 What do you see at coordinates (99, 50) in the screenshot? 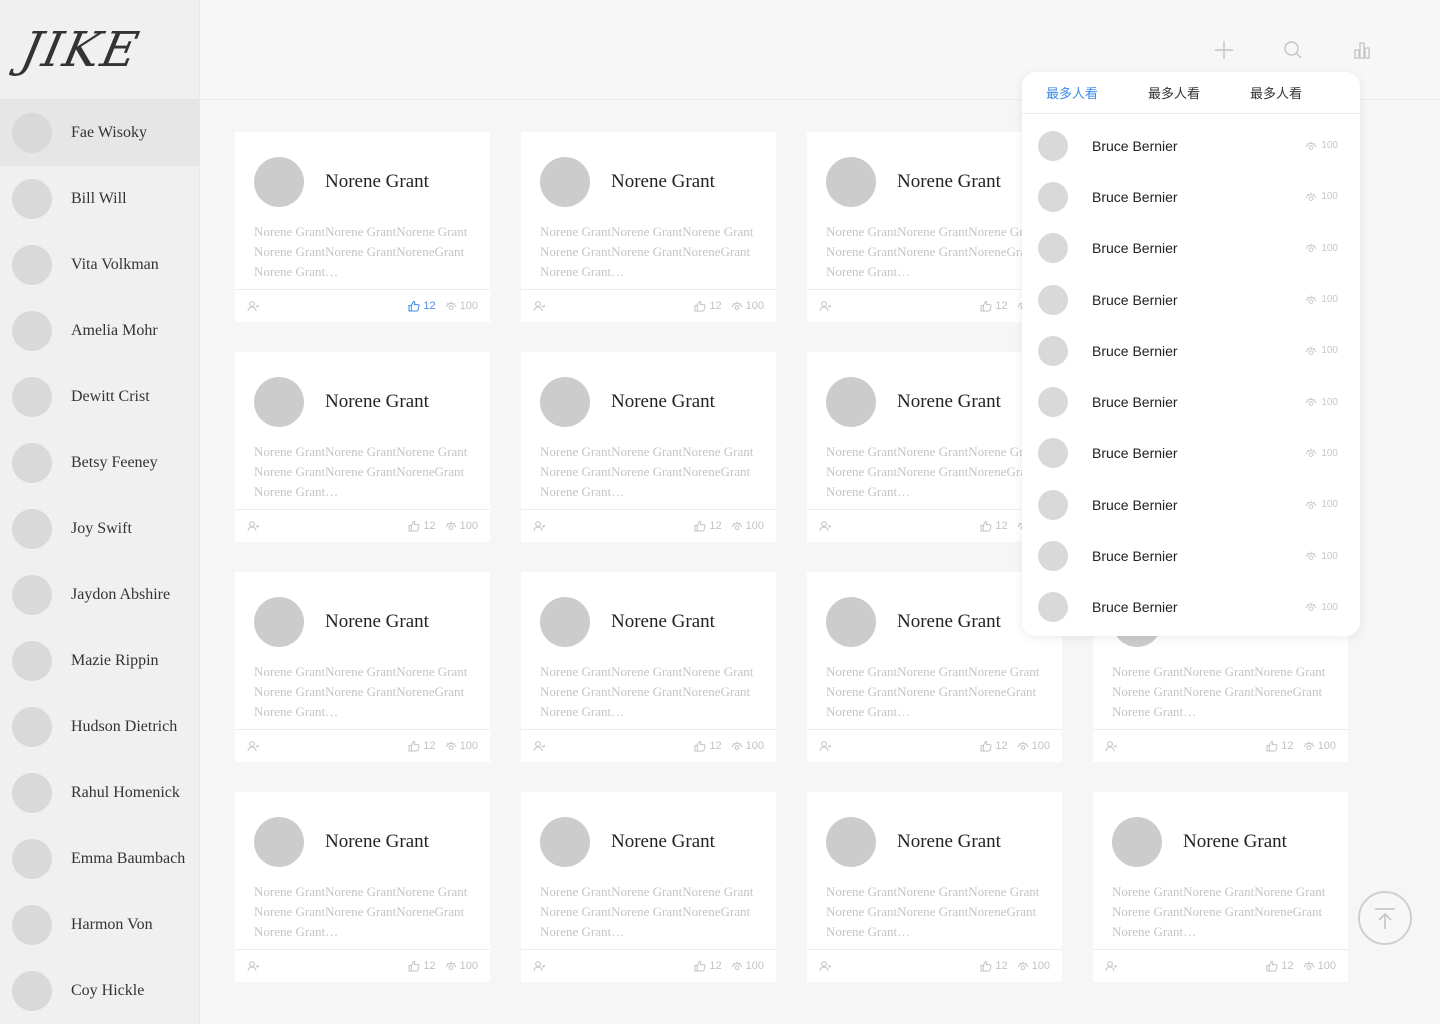
I see `logo: JIKE` at bounding box center [99, 50].